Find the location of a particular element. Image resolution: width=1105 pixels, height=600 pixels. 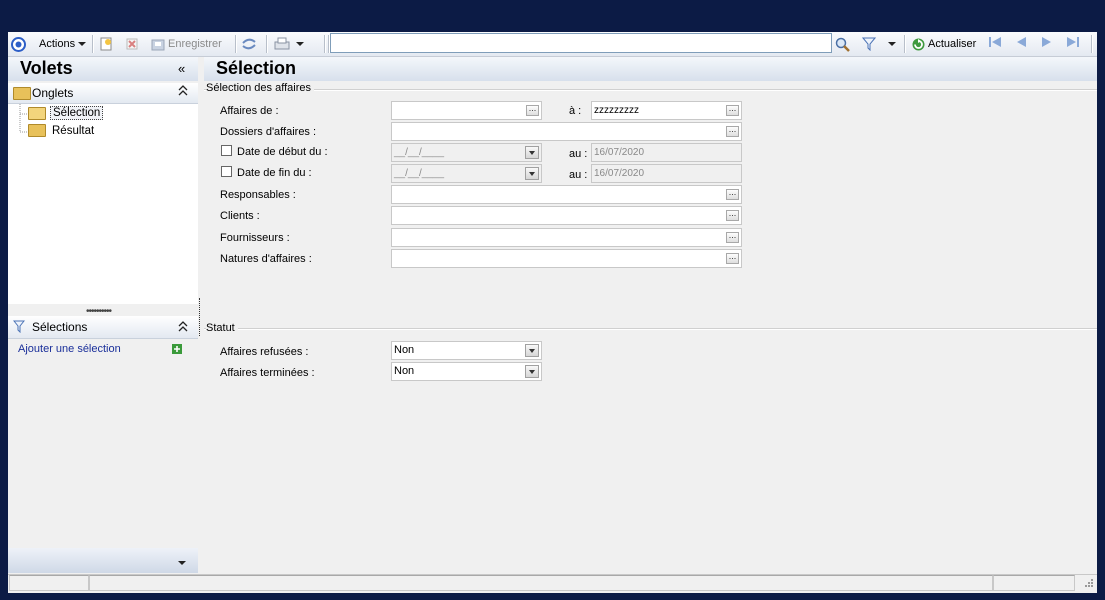

natures-label: Natures d'affaires : is located at coordinates (266, 259).